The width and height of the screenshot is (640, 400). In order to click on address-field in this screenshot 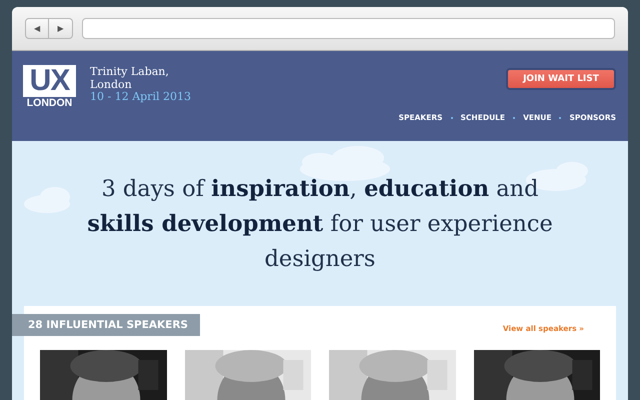, I will do `click(348, 28)`.